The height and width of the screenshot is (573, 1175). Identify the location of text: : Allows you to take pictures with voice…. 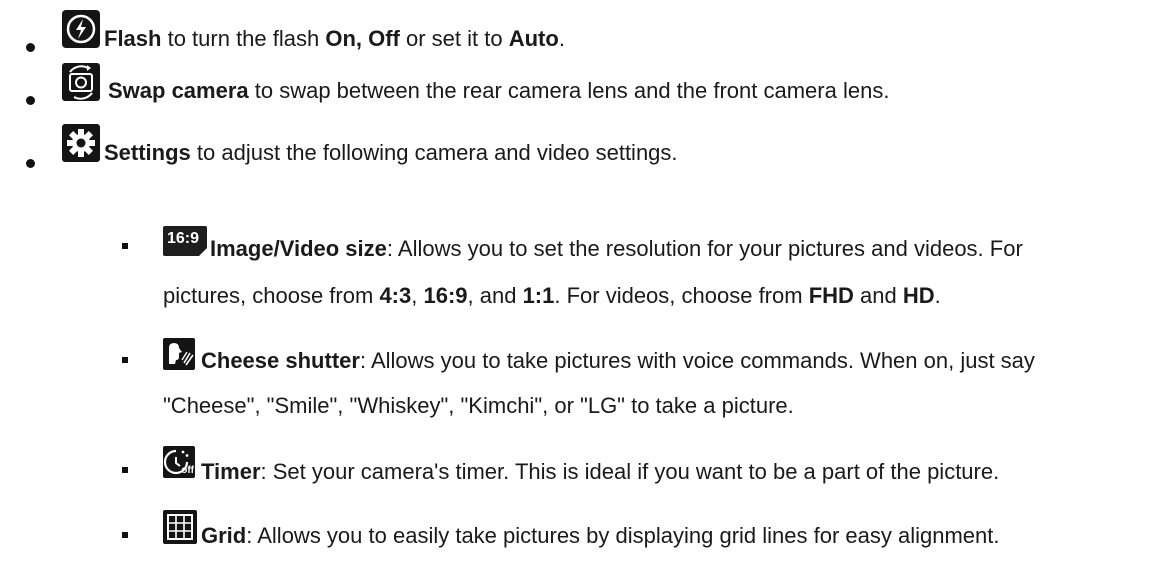
(697, 360).